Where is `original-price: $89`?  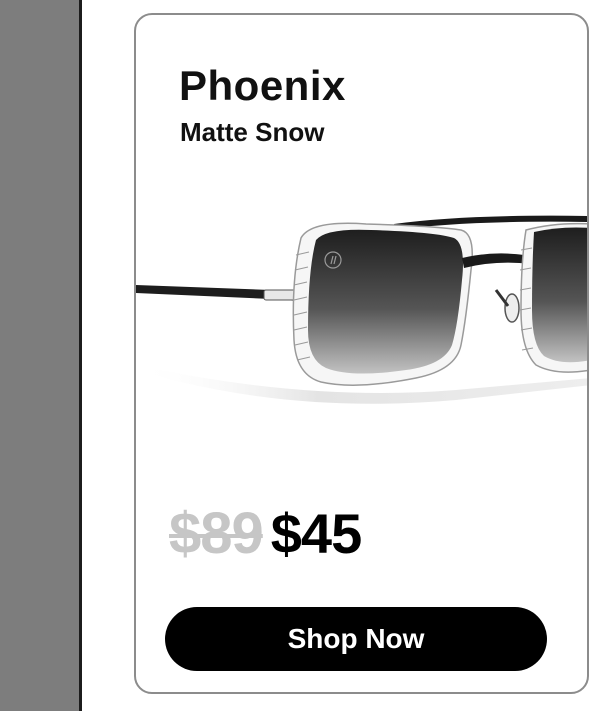
original-price: $89 is located at coordinates (216, 533).